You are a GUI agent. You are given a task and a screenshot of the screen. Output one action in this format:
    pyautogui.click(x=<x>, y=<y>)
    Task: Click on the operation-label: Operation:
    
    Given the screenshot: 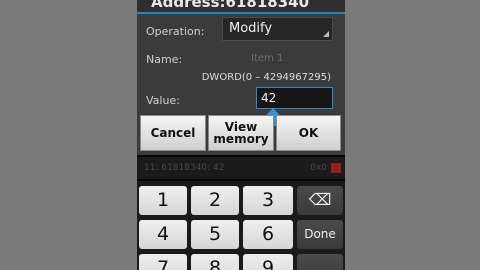 What is the action you would take?
    pyautogui.click(x=175, y=31)
    